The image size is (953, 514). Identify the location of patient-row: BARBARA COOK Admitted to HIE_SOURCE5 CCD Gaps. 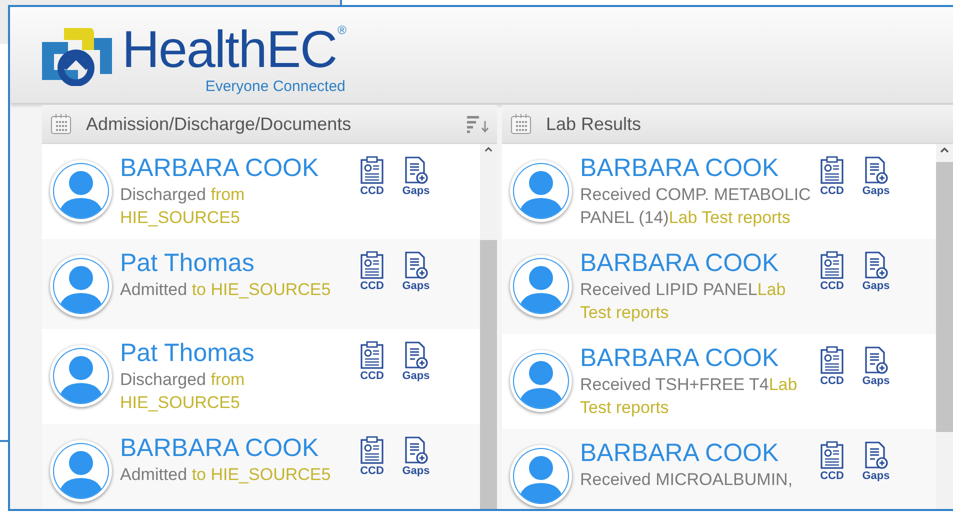
(261, 466).